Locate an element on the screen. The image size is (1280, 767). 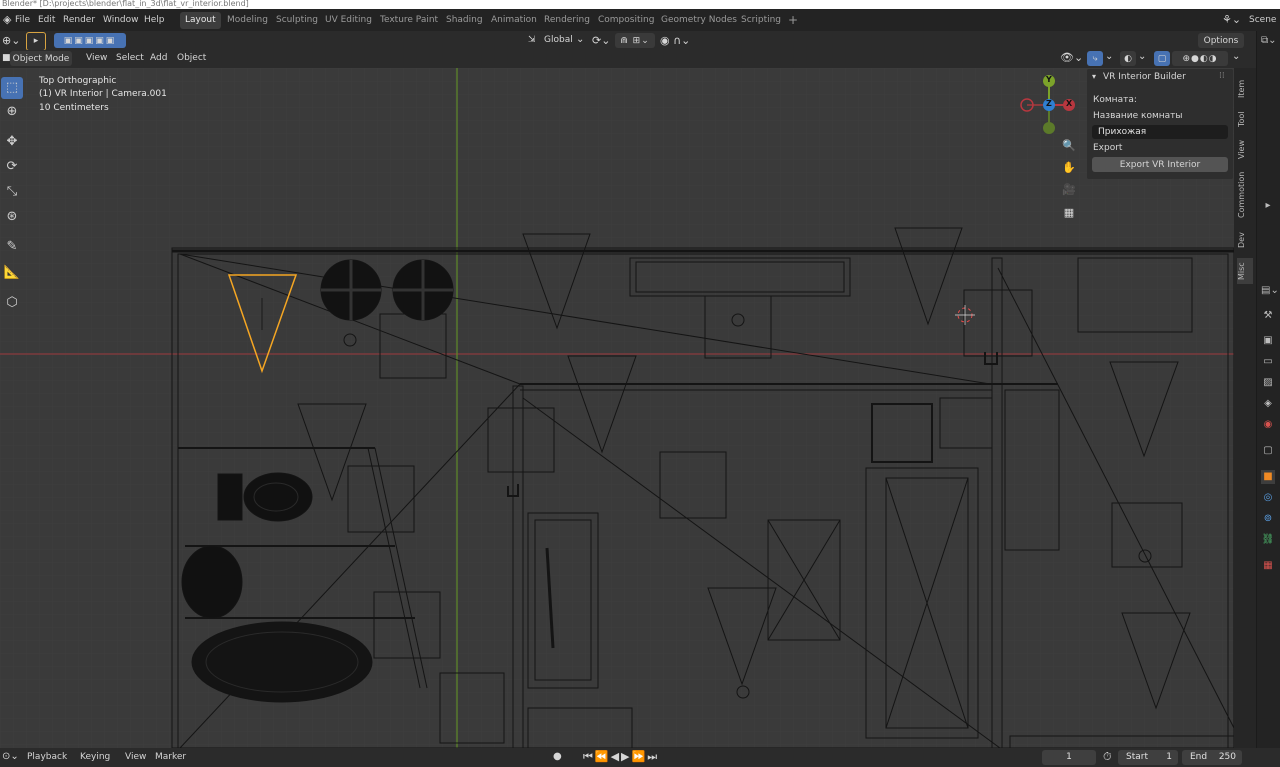
visibility-icon: 👁⌄ is located at coordinates (1071, 57).